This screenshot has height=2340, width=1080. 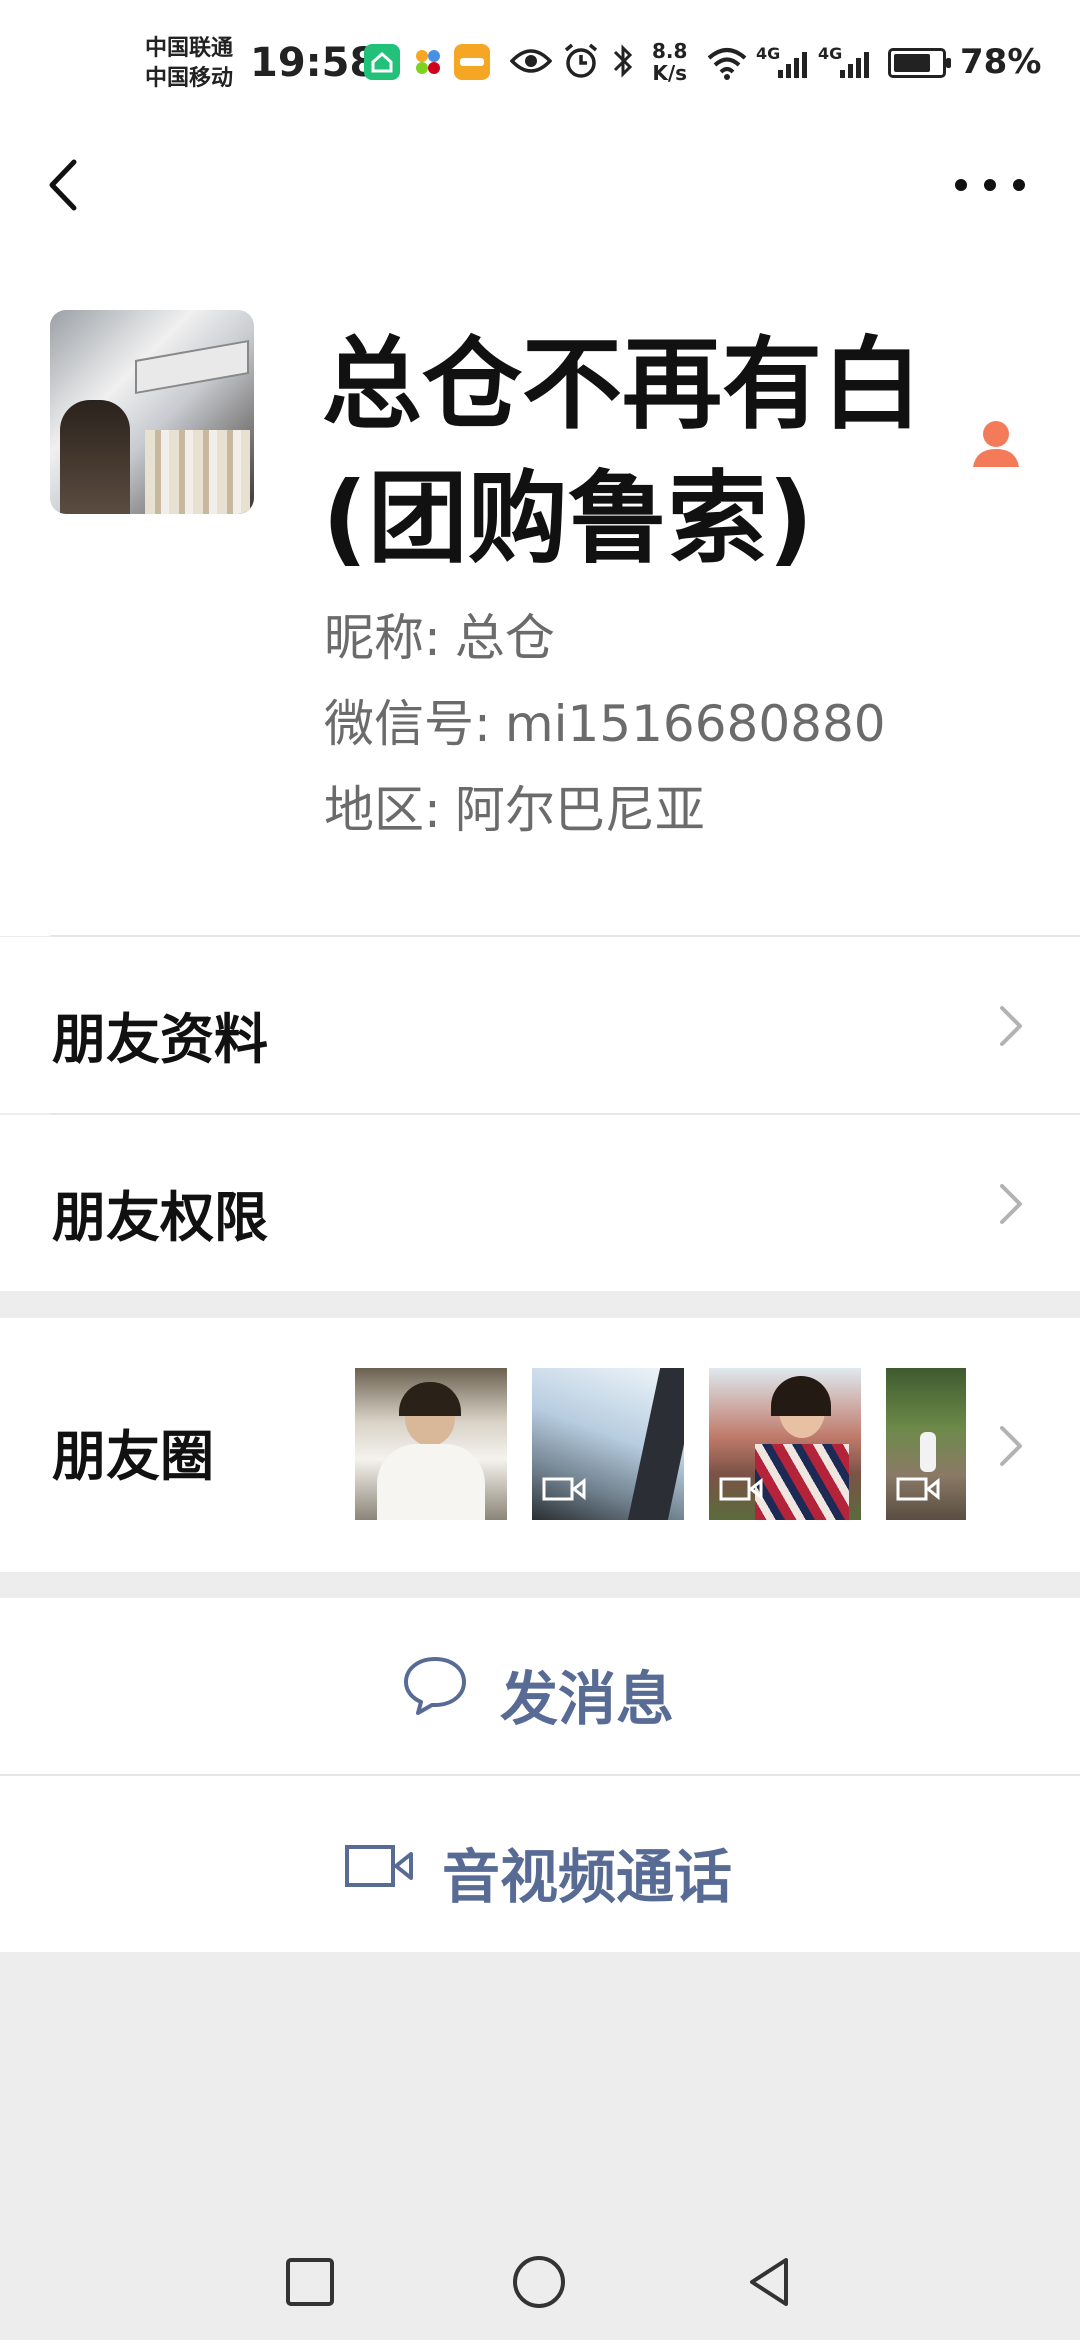 What do you see at coordinates (919, 63) in the screenshot?
I see `battery-icon` at bounding box center [919, 63].